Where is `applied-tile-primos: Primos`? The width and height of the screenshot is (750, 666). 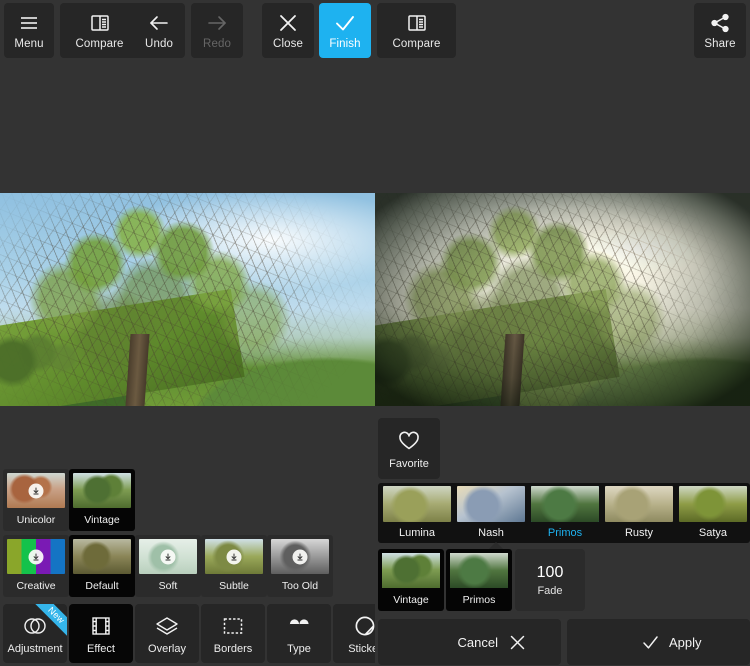
applied-tile-primos: Primos is located at coordinates (479, 580).